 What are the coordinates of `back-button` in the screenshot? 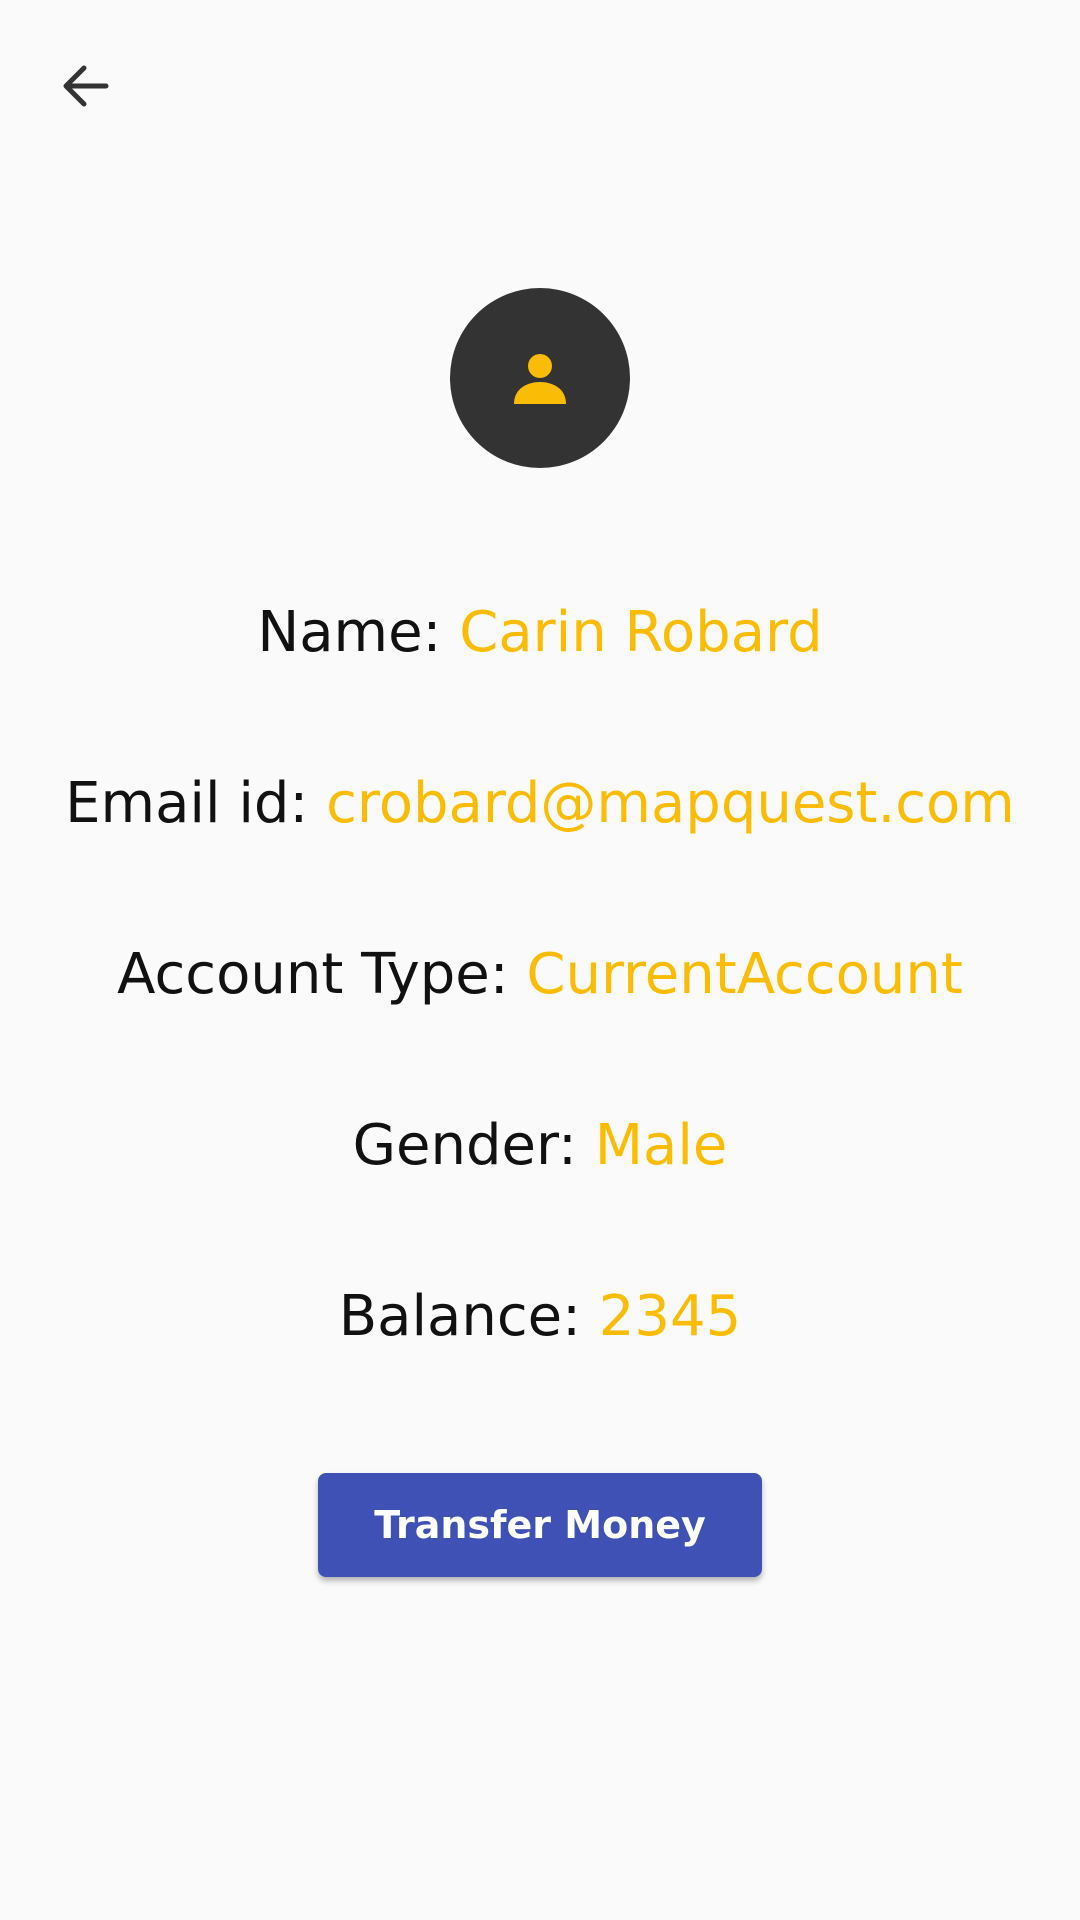 It's located at (86, 86).